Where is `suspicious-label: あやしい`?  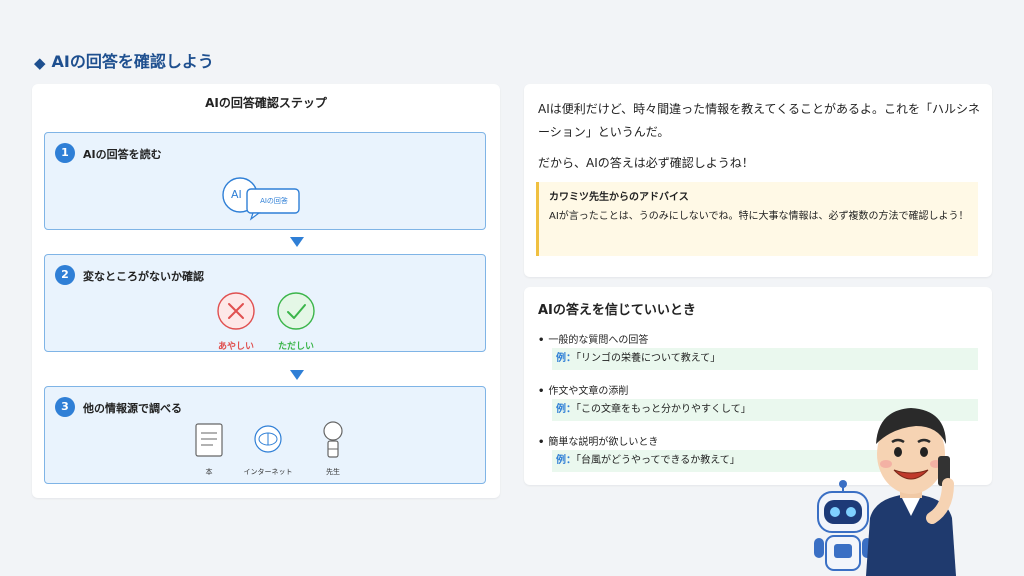
suspicious-label: あやしい is located at coordinates (235, 347).